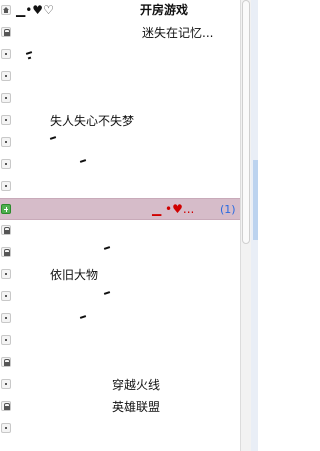 This screenshot has width=320, height=451. What do you see at coordinates (120, 11) in the screenshot?
I see `list-row-0: ▁•♥♡ 开房游戏` at bounding box center [120, 11].